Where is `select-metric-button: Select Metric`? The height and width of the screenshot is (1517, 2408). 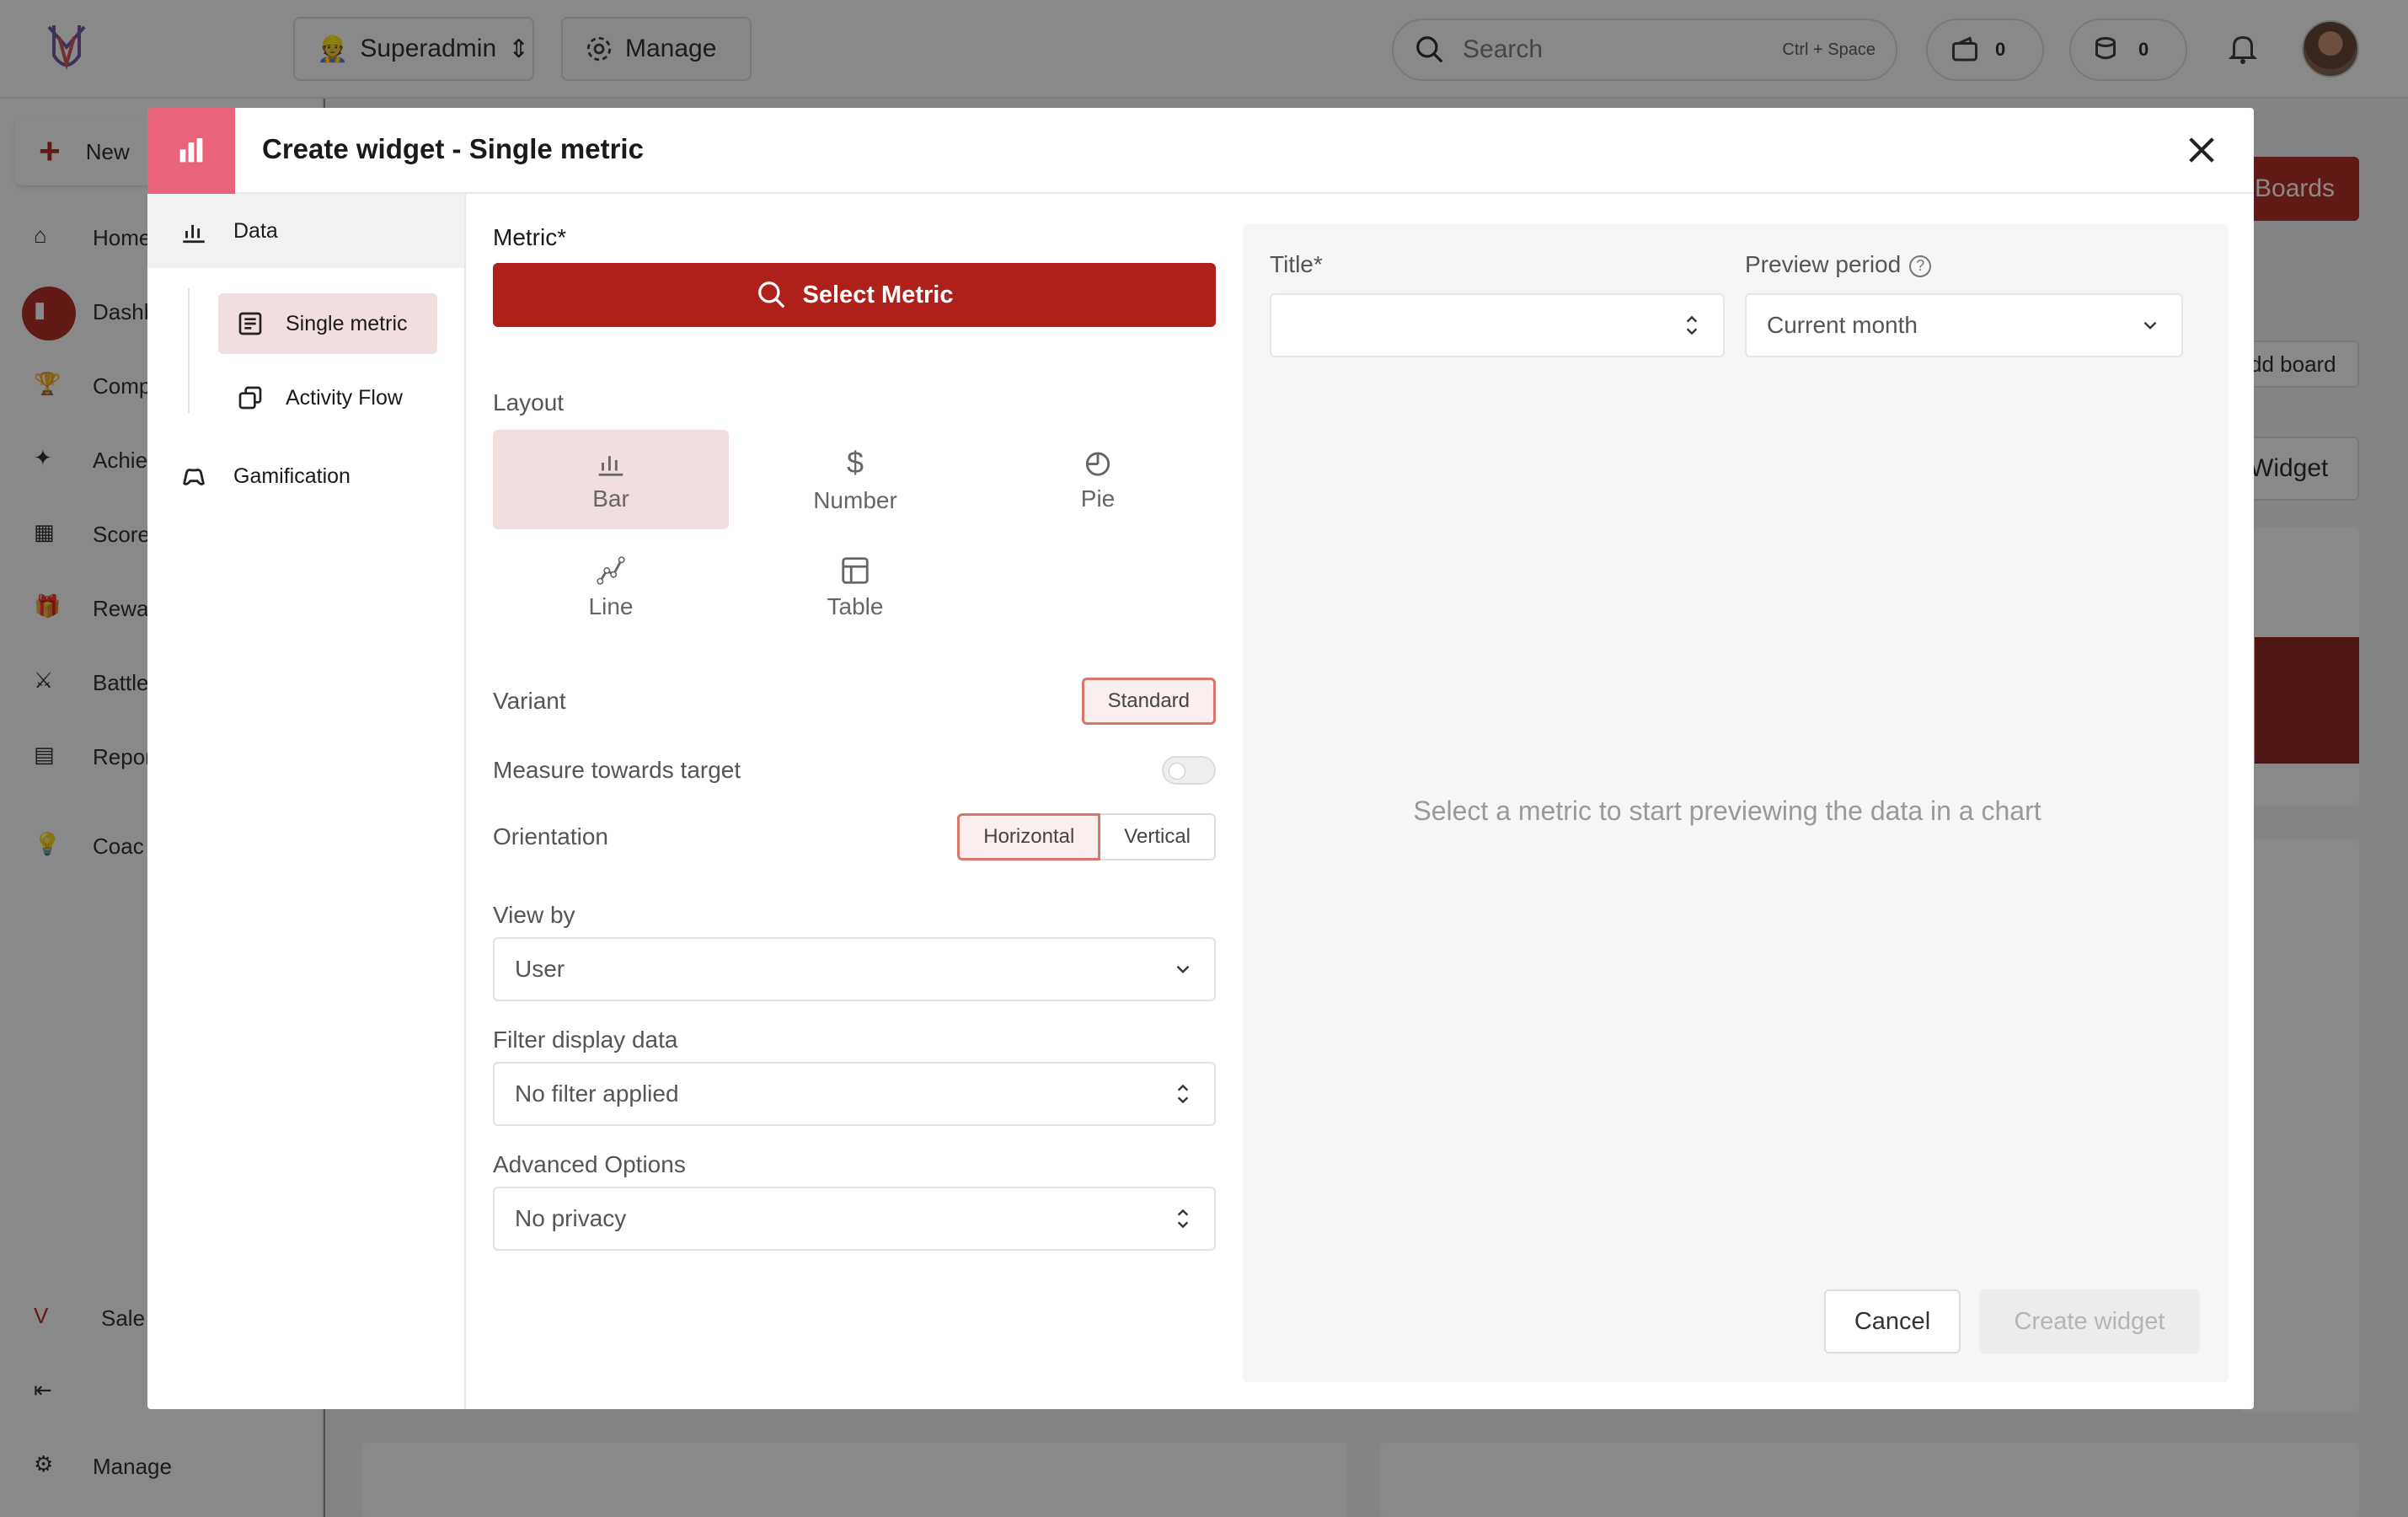 select-metric-button: Select Metric is located at coordinates (854, 295).